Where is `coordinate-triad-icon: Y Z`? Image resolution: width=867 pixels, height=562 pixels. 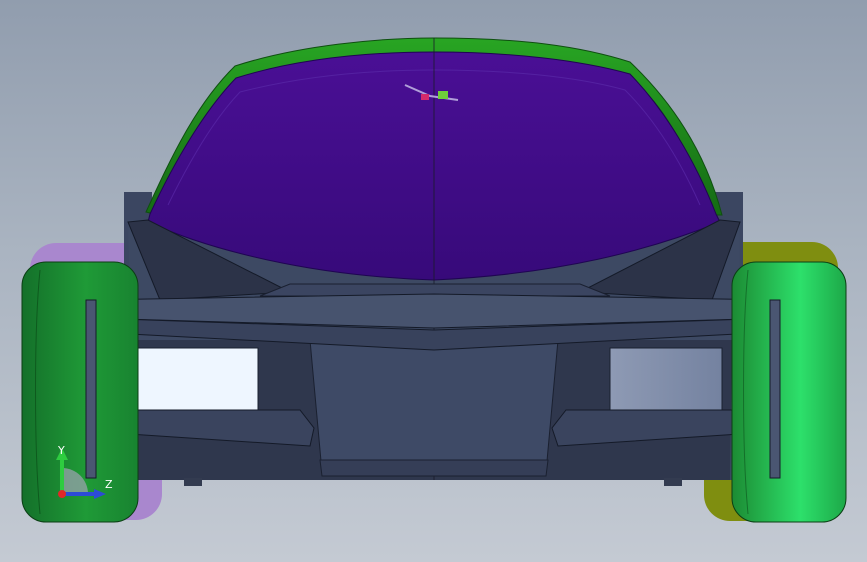 coordinate-triad-icon: Y Z is located at coordinates (83, 473).